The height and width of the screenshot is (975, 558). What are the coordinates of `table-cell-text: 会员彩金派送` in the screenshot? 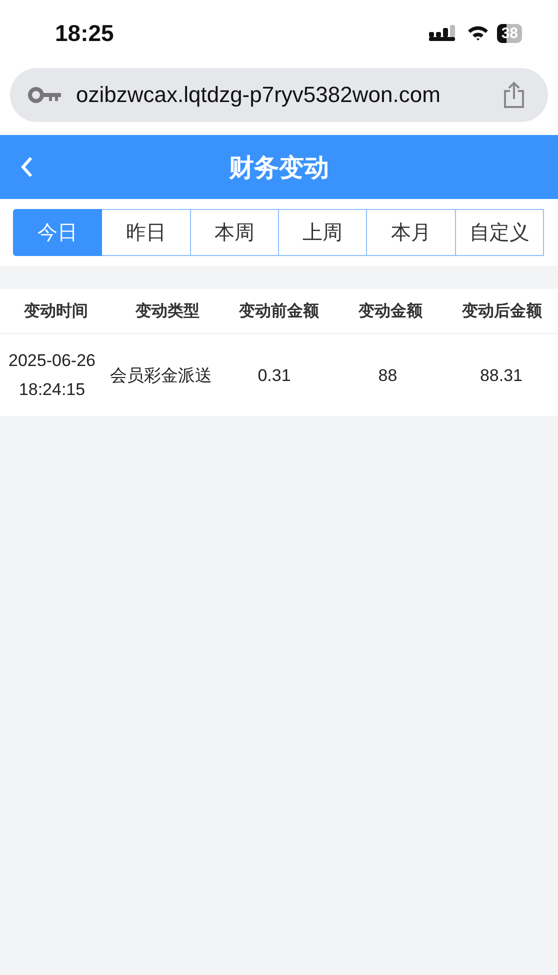 It's located at (160, 375).